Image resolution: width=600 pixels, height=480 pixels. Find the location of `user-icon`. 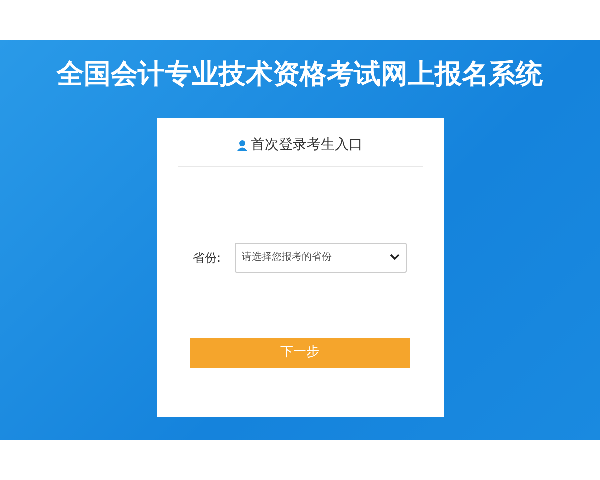

user-icon is located at coordinates (242, 145).